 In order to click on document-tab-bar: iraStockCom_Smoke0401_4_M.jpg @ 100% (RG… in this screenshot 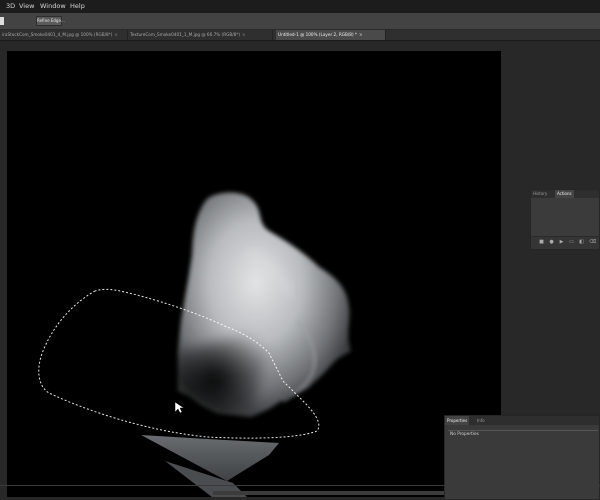, I will do `click(300, 35)`.